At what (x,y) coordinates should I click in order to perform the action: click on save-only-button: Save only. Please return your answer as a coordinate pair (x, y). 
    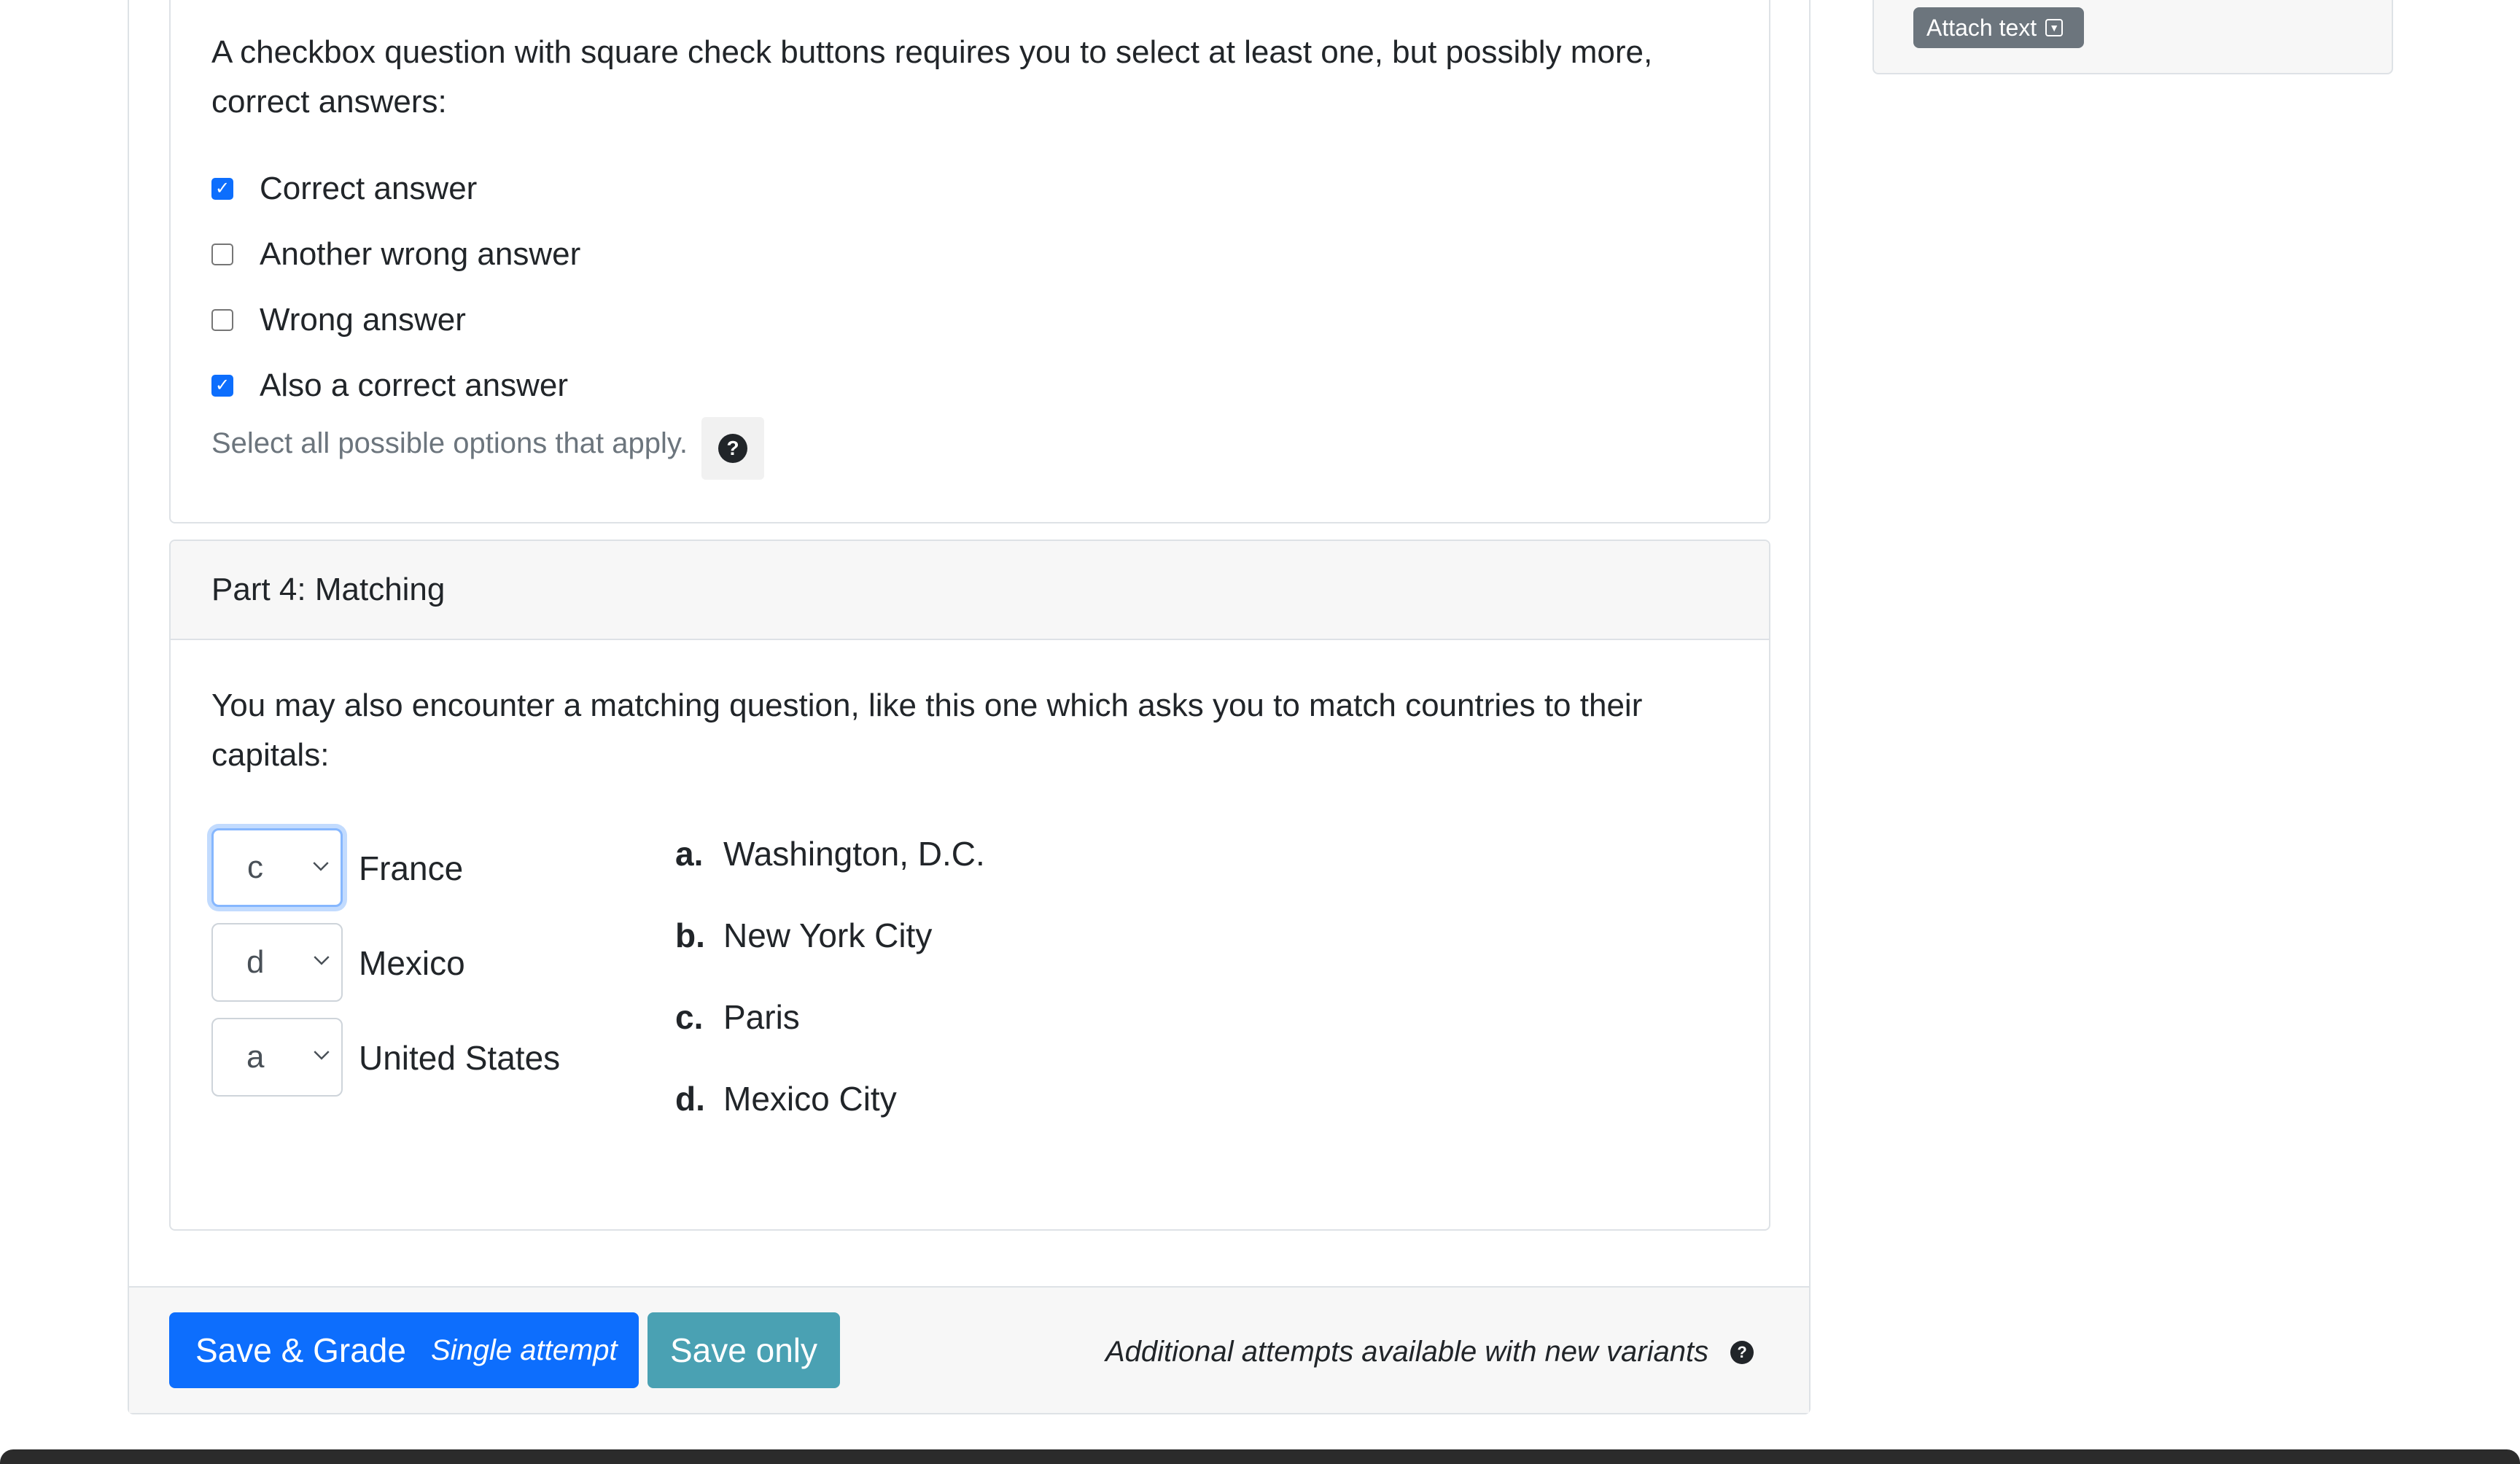
    Looking at the image, I should click on (744, 1350).